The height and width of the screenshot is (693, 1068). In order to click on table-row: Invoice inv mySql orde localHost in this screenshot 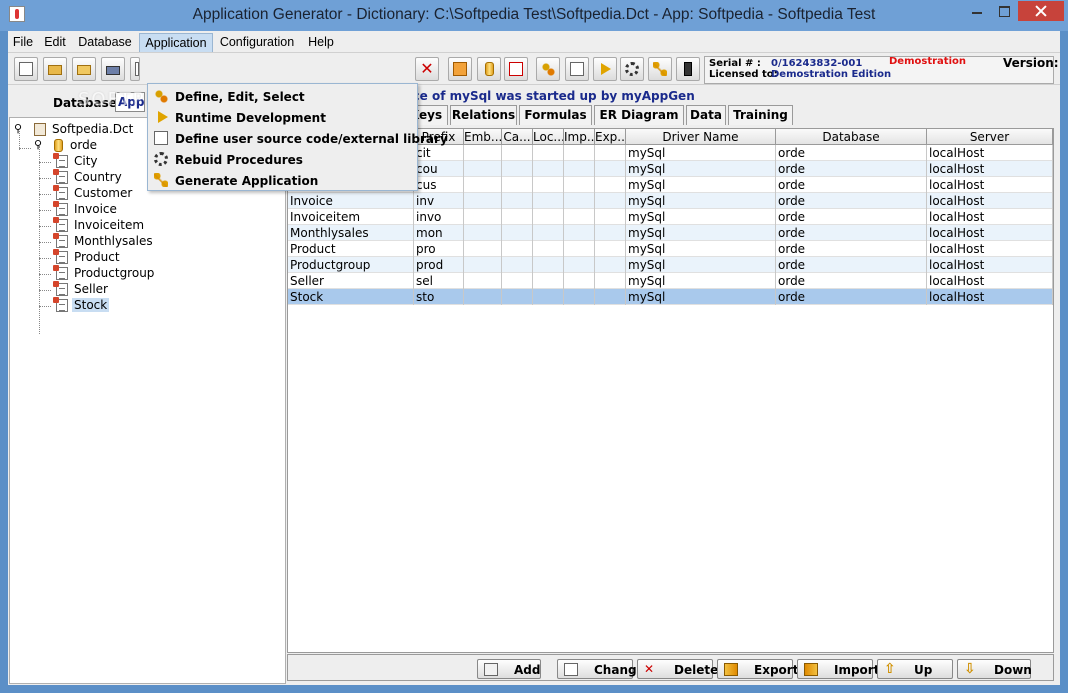, I will do `click(670, 201)`.